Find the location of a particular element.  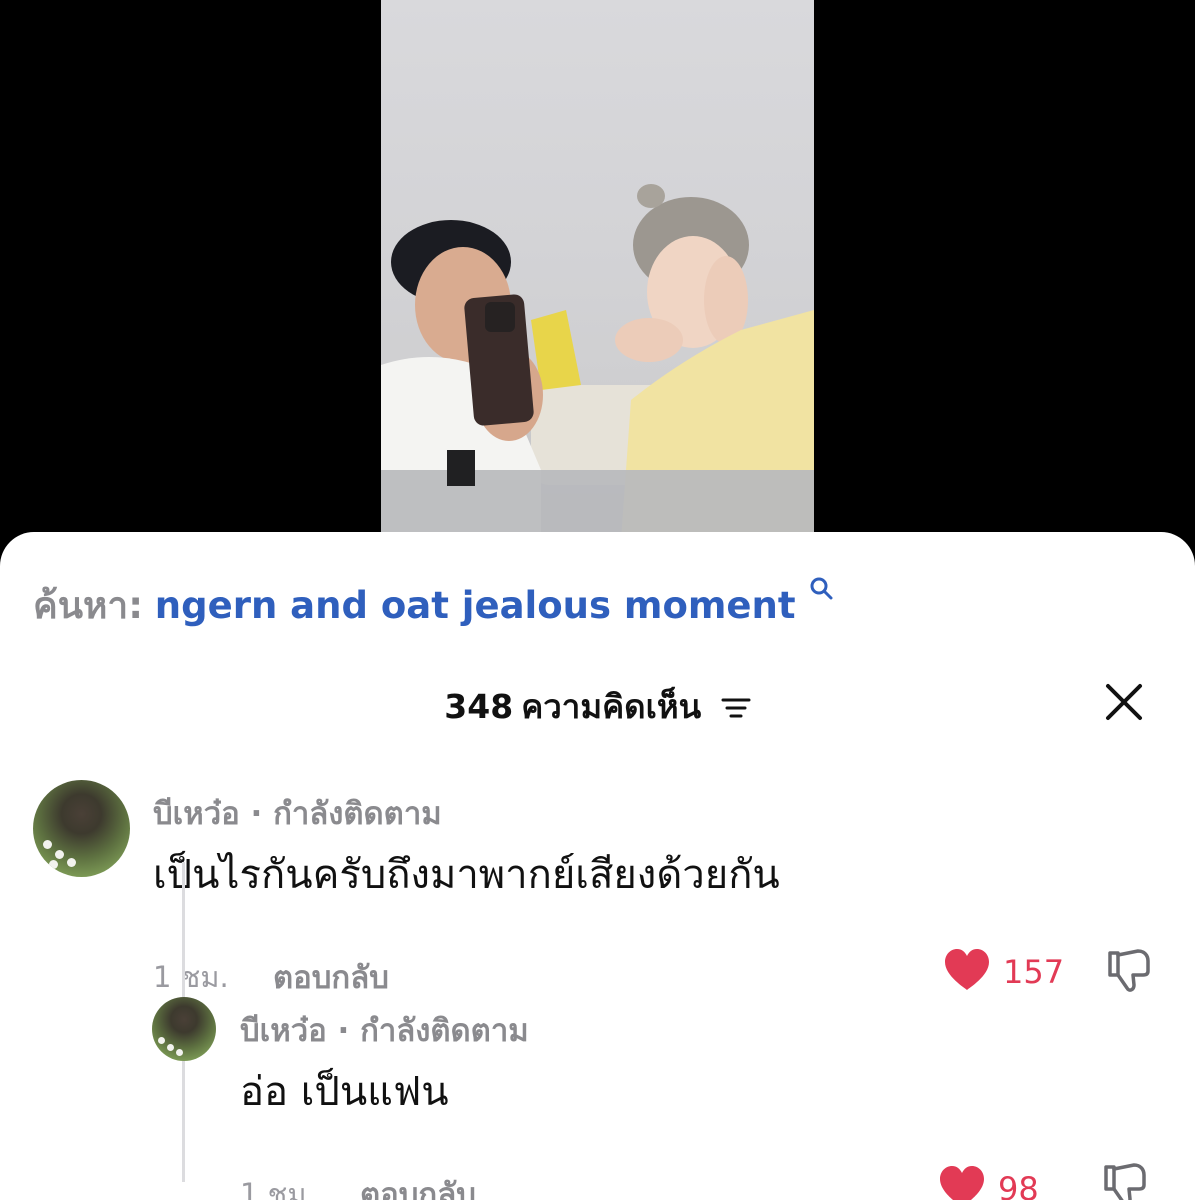

search-suggestion: ค้นหา: ngern and oat jealous moment is located at coordinates (433, 605).